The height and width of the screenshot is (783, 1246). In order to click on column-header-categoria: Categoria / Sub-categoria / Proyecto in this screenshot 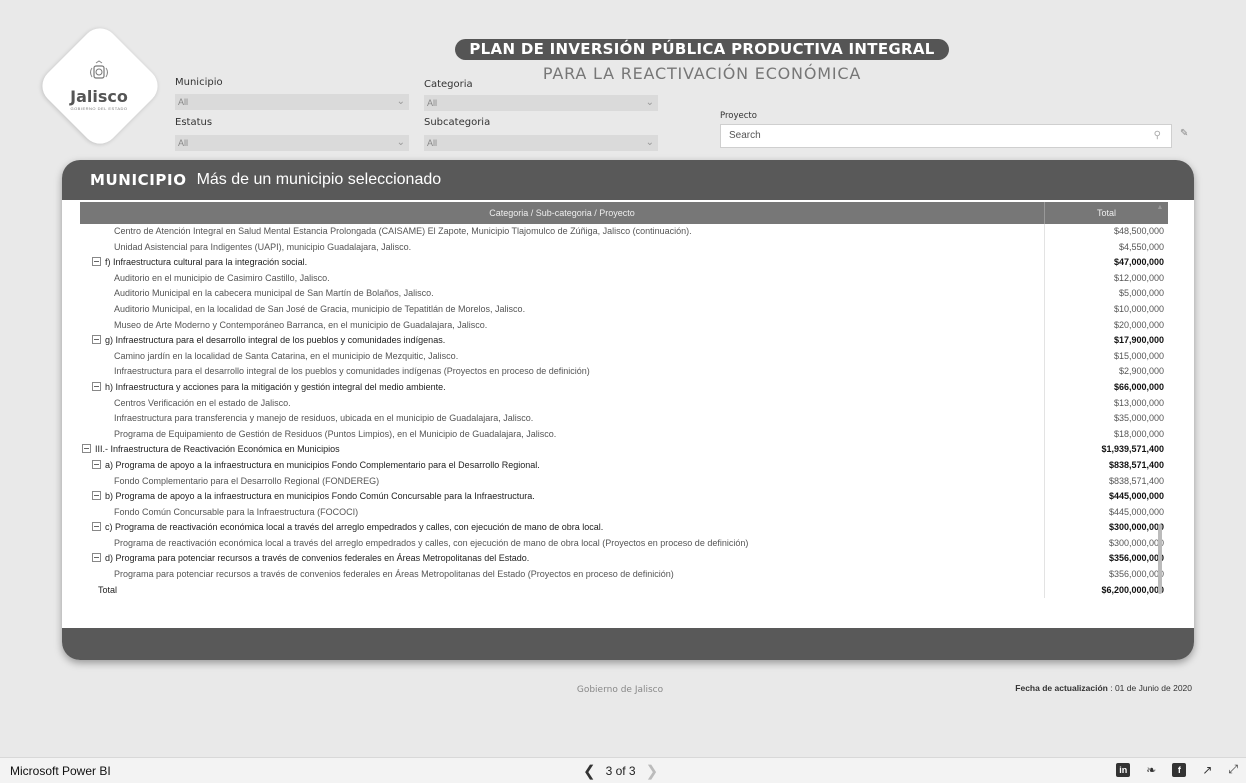, I will do `click(562, 213)`.